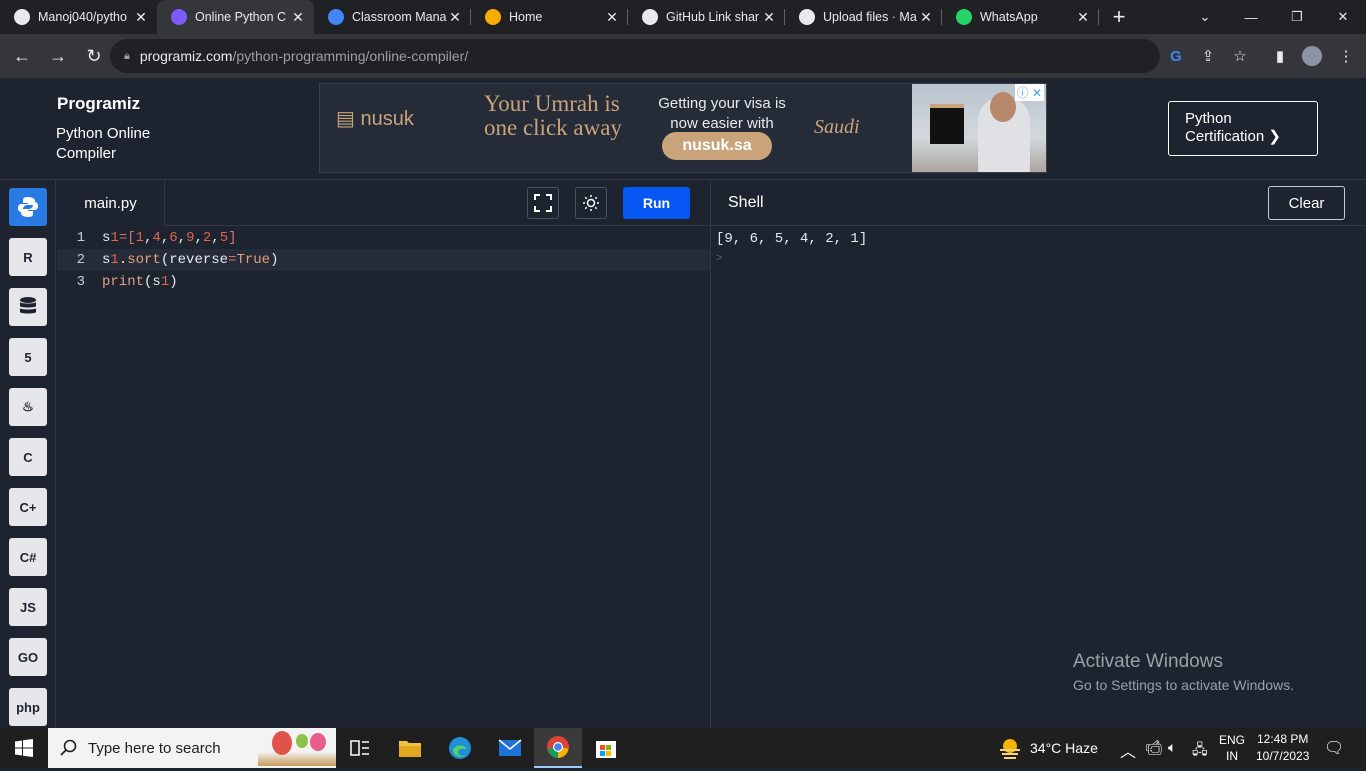 The height and width of the screenshot is (771, 1366). I want to click on profile-avatar, so click(1312, 56).